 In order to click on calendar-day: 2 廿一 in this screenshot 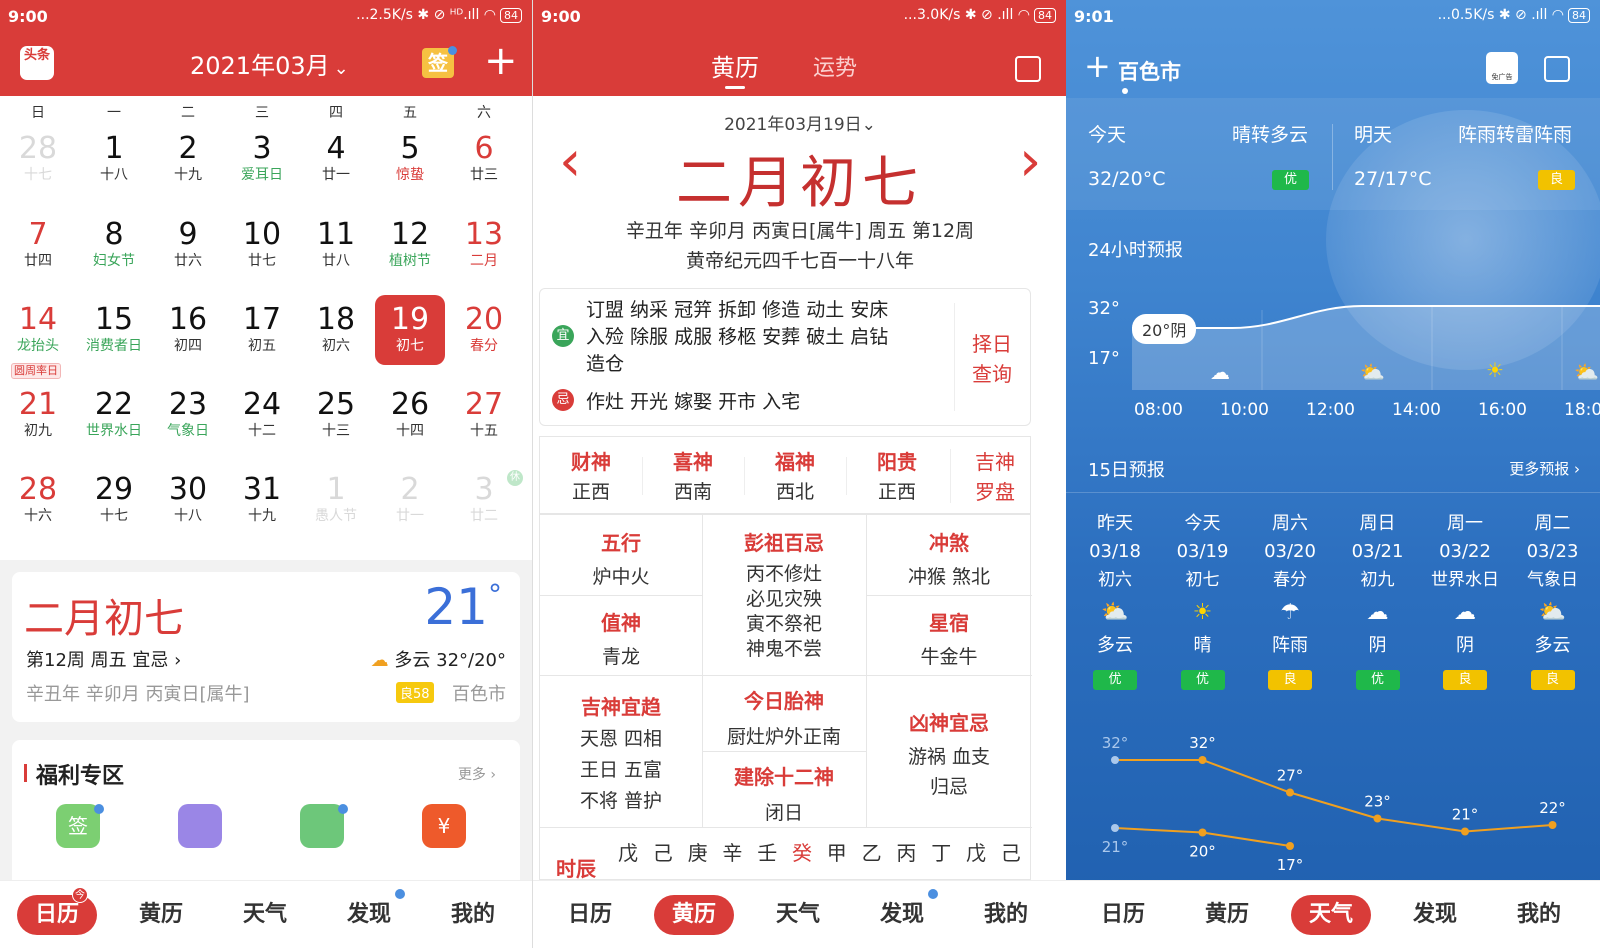, I will do `click(410, 512)`.